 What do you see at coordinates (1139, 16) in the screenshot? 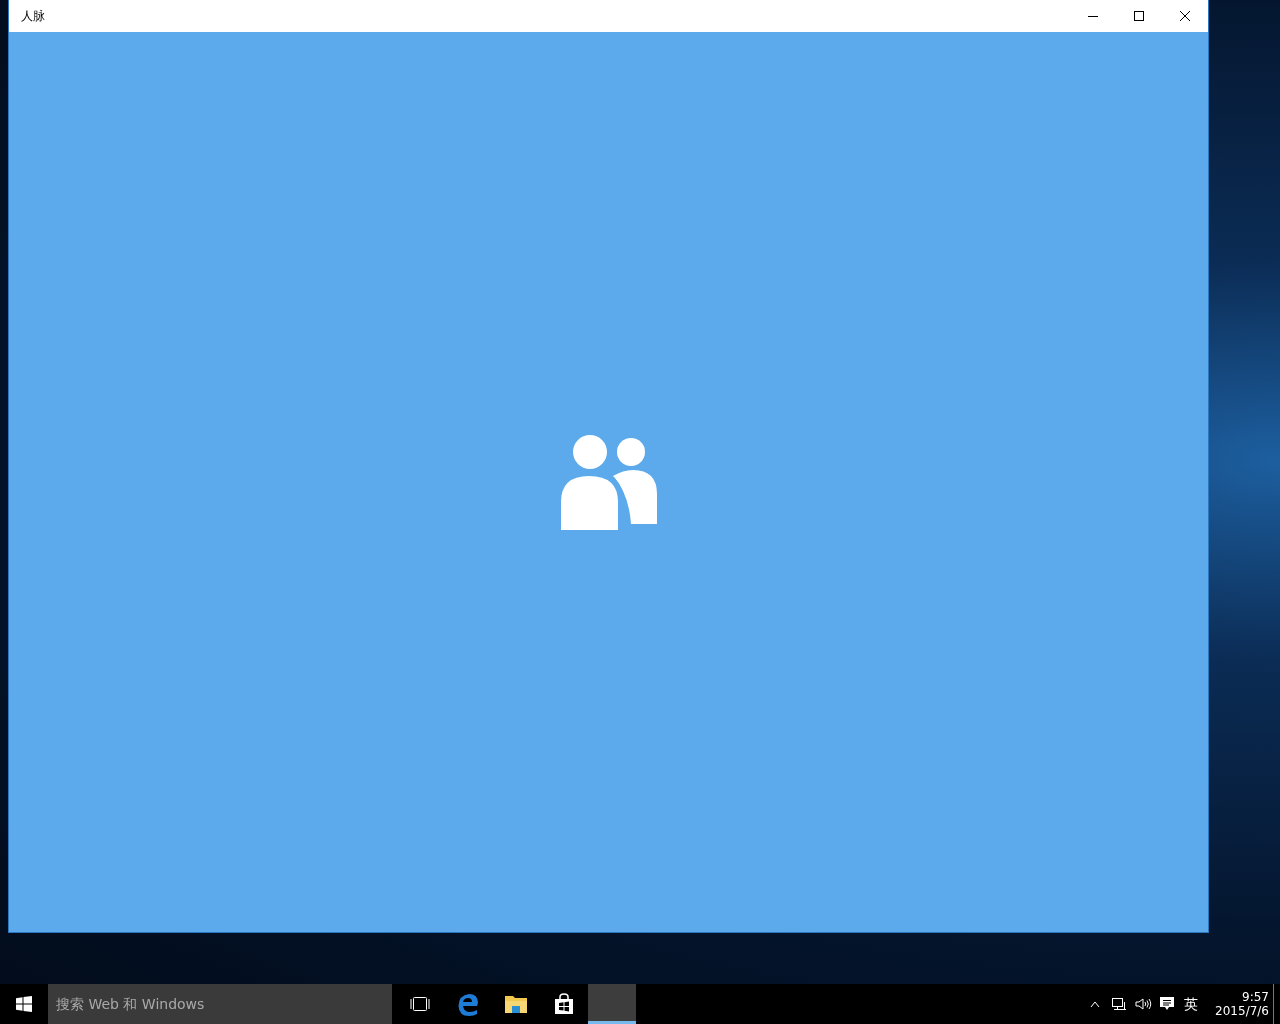
I see `maximize-icon` at bounding box center [1139, 16].